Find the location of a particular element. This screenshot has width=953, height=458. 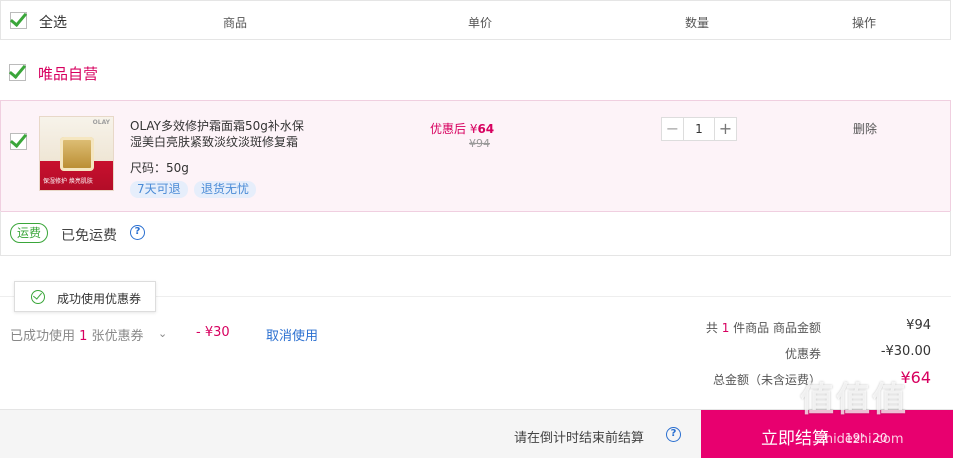

count-suffix: 件商品 商品金额 is located at coordinates (775, 328).